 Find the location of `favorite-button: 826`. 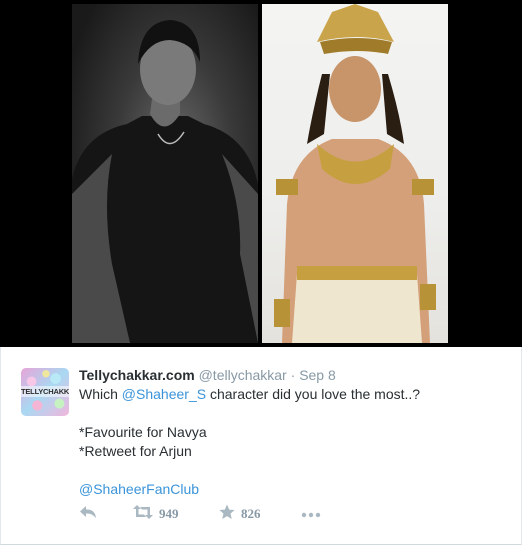

favorite-button: 826 is located at coordinates (240, 514).